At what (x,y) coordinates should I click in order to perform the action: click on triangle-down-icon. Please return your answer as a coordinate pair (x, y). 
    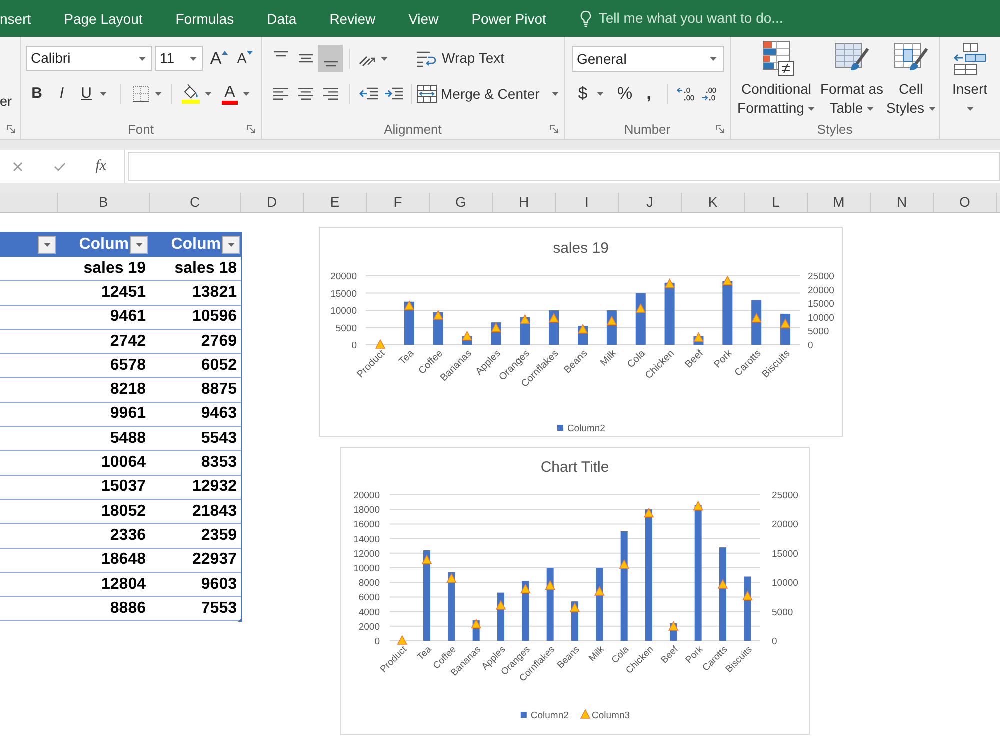
    Looking at the image, I should click on (249, 53).